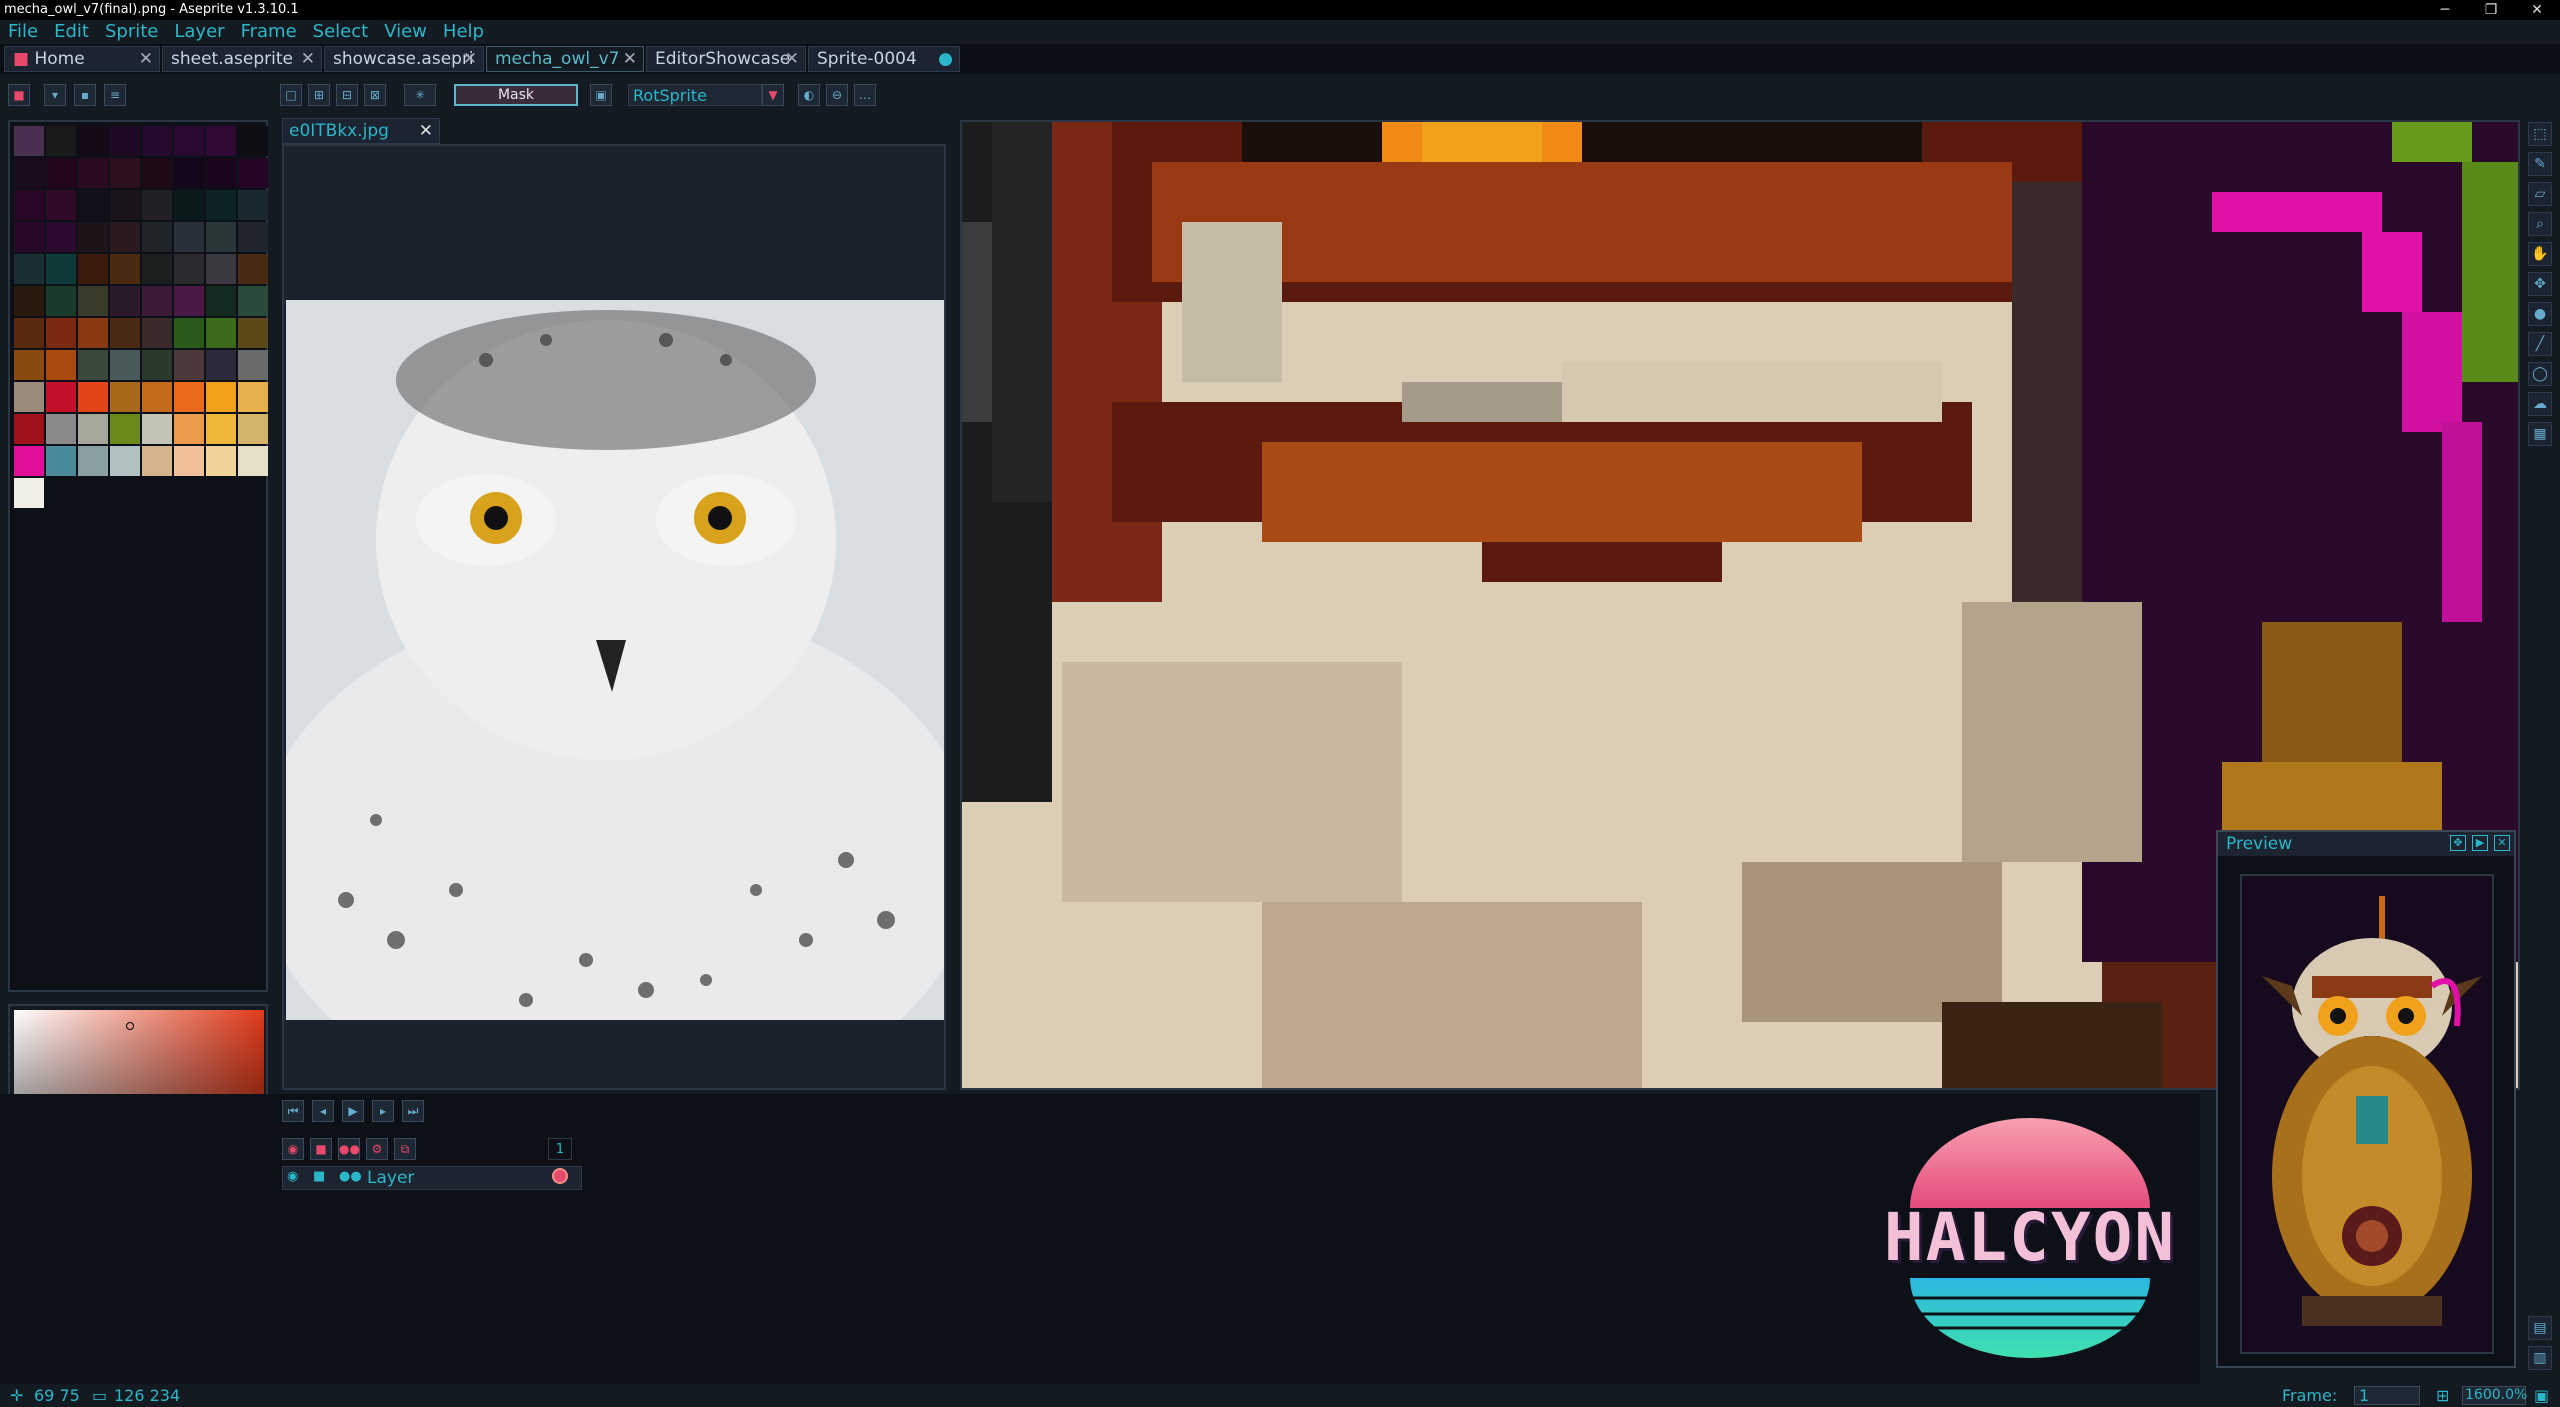  What do you see at coordinates (350, 1176) in the screenshot?
I see `layer-continuous-icon: ●●` at bounding box center [350, 1176].